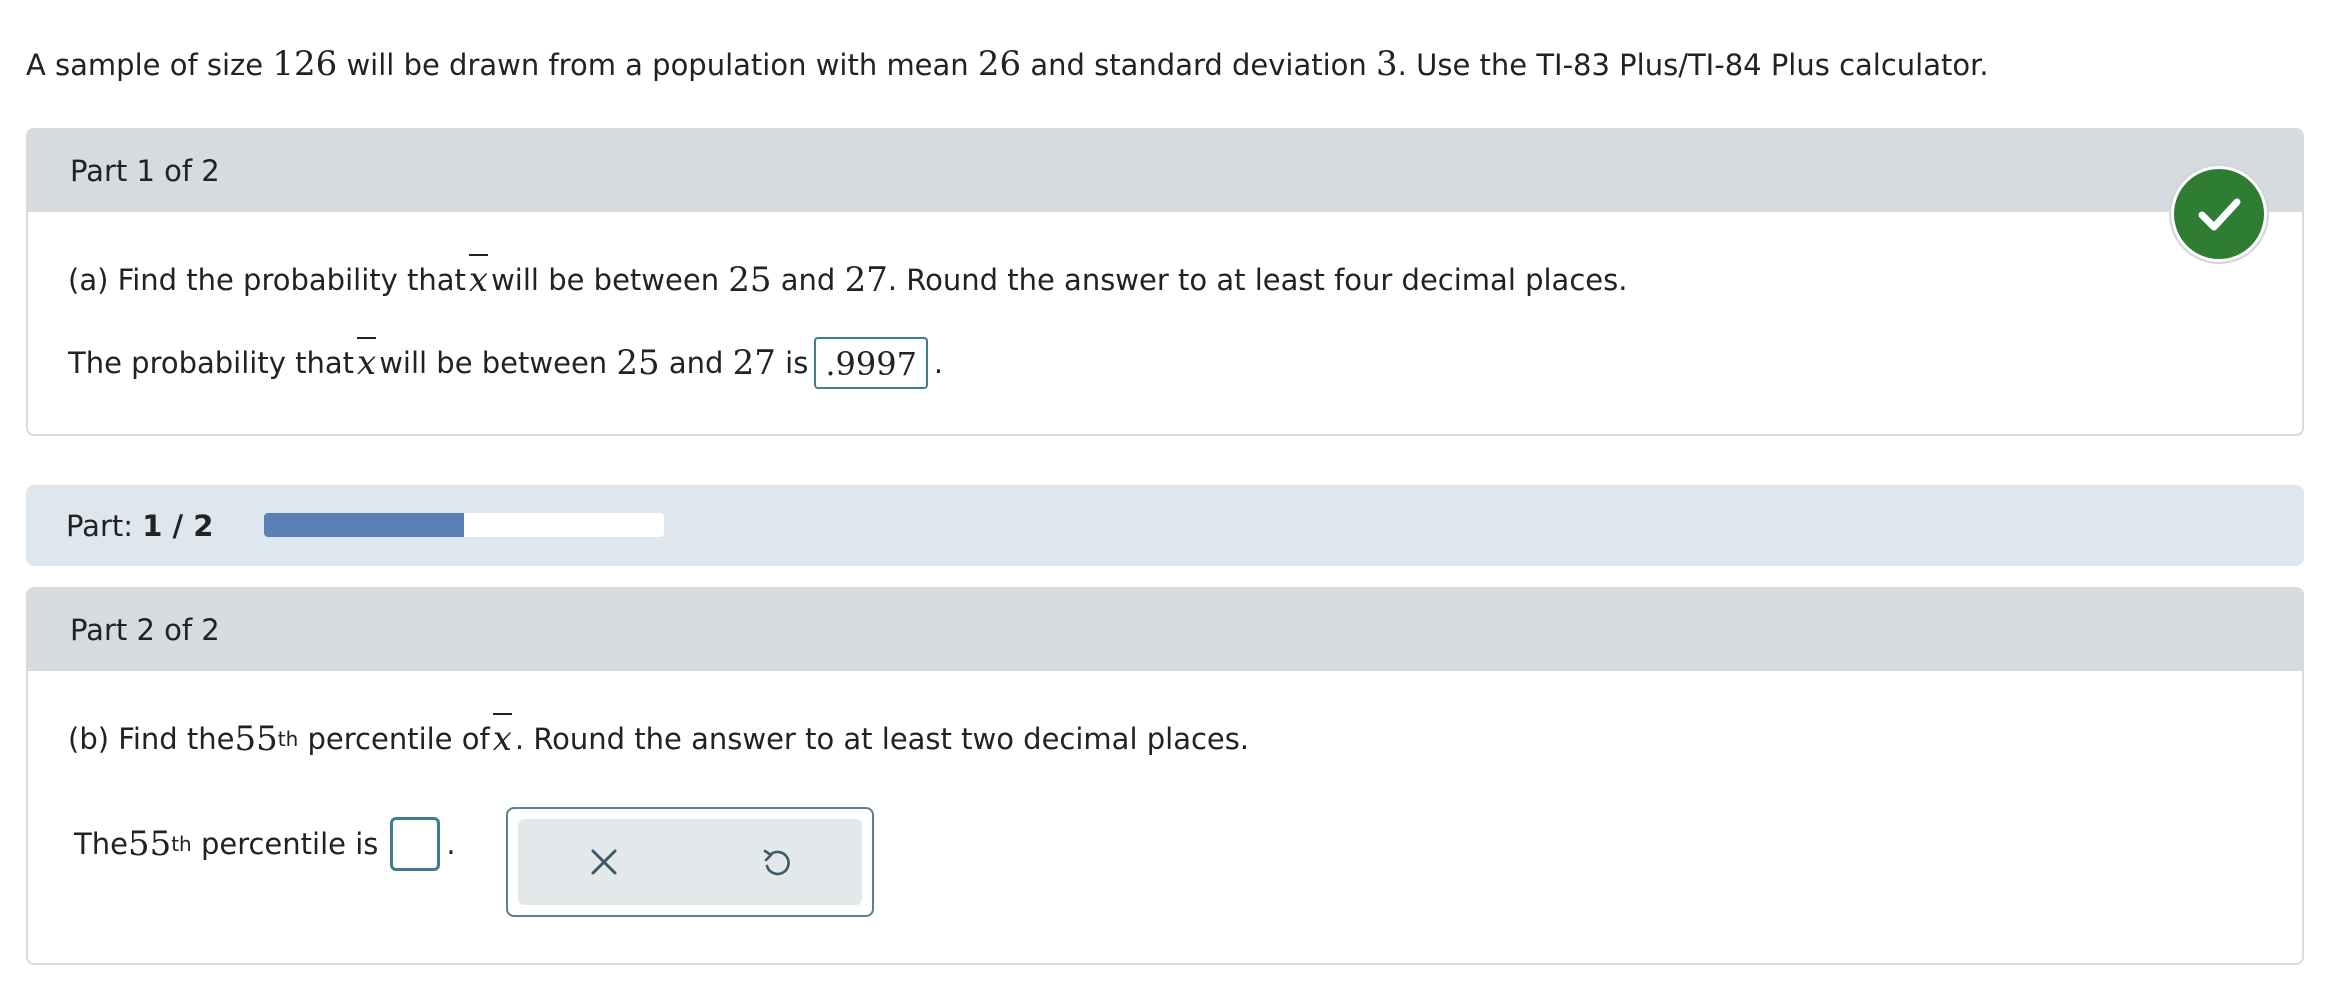 The height and width of the screenshot is (1005, 2331). Describe the element at coordinates (145, 171) in the screenshot. I see `part-1-title: Part 1 of 2` at that location.